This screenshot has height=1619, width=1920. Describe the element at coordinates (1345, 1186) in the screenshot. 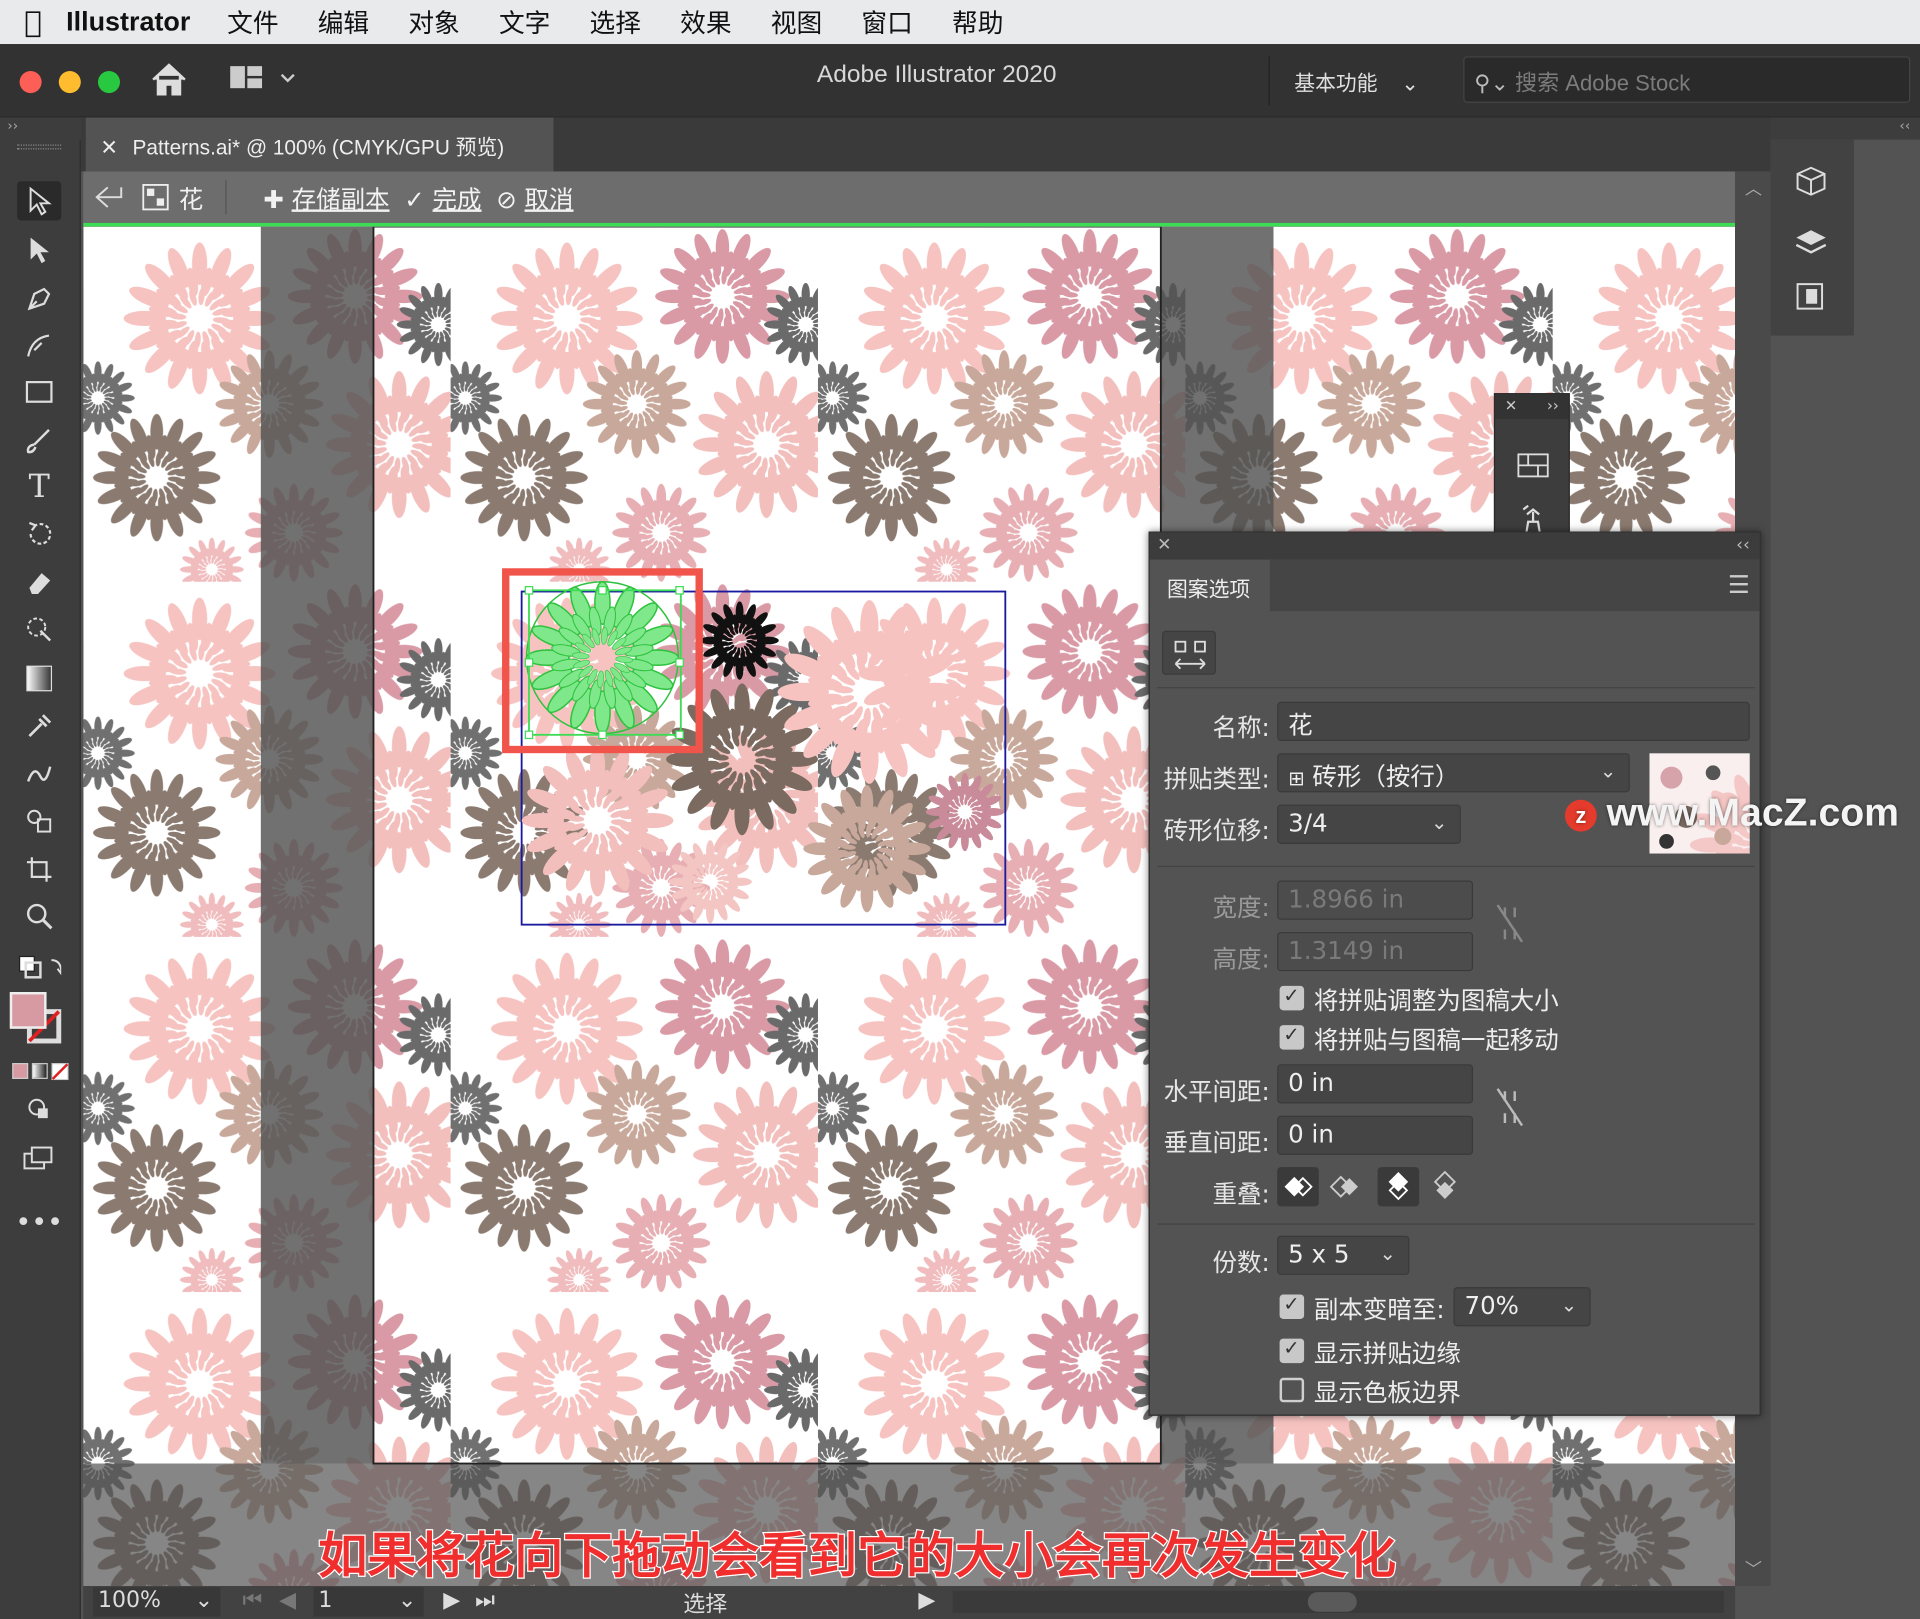

I see `right-in-front-button` at that location.